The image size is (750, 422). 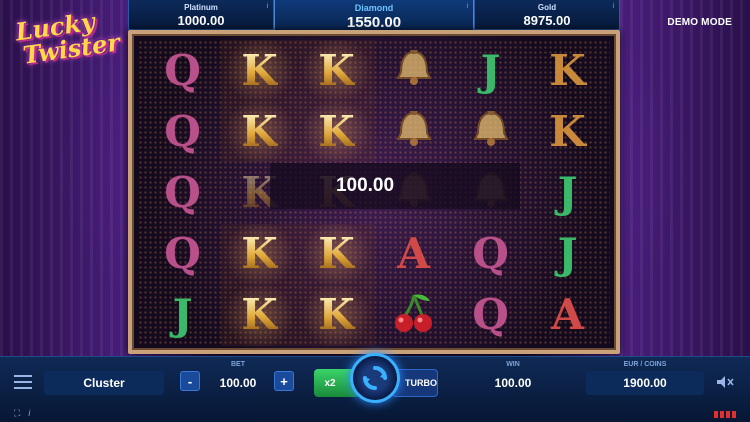 I want to click on turbo-label: TURBO, so click(x=421, y=383).